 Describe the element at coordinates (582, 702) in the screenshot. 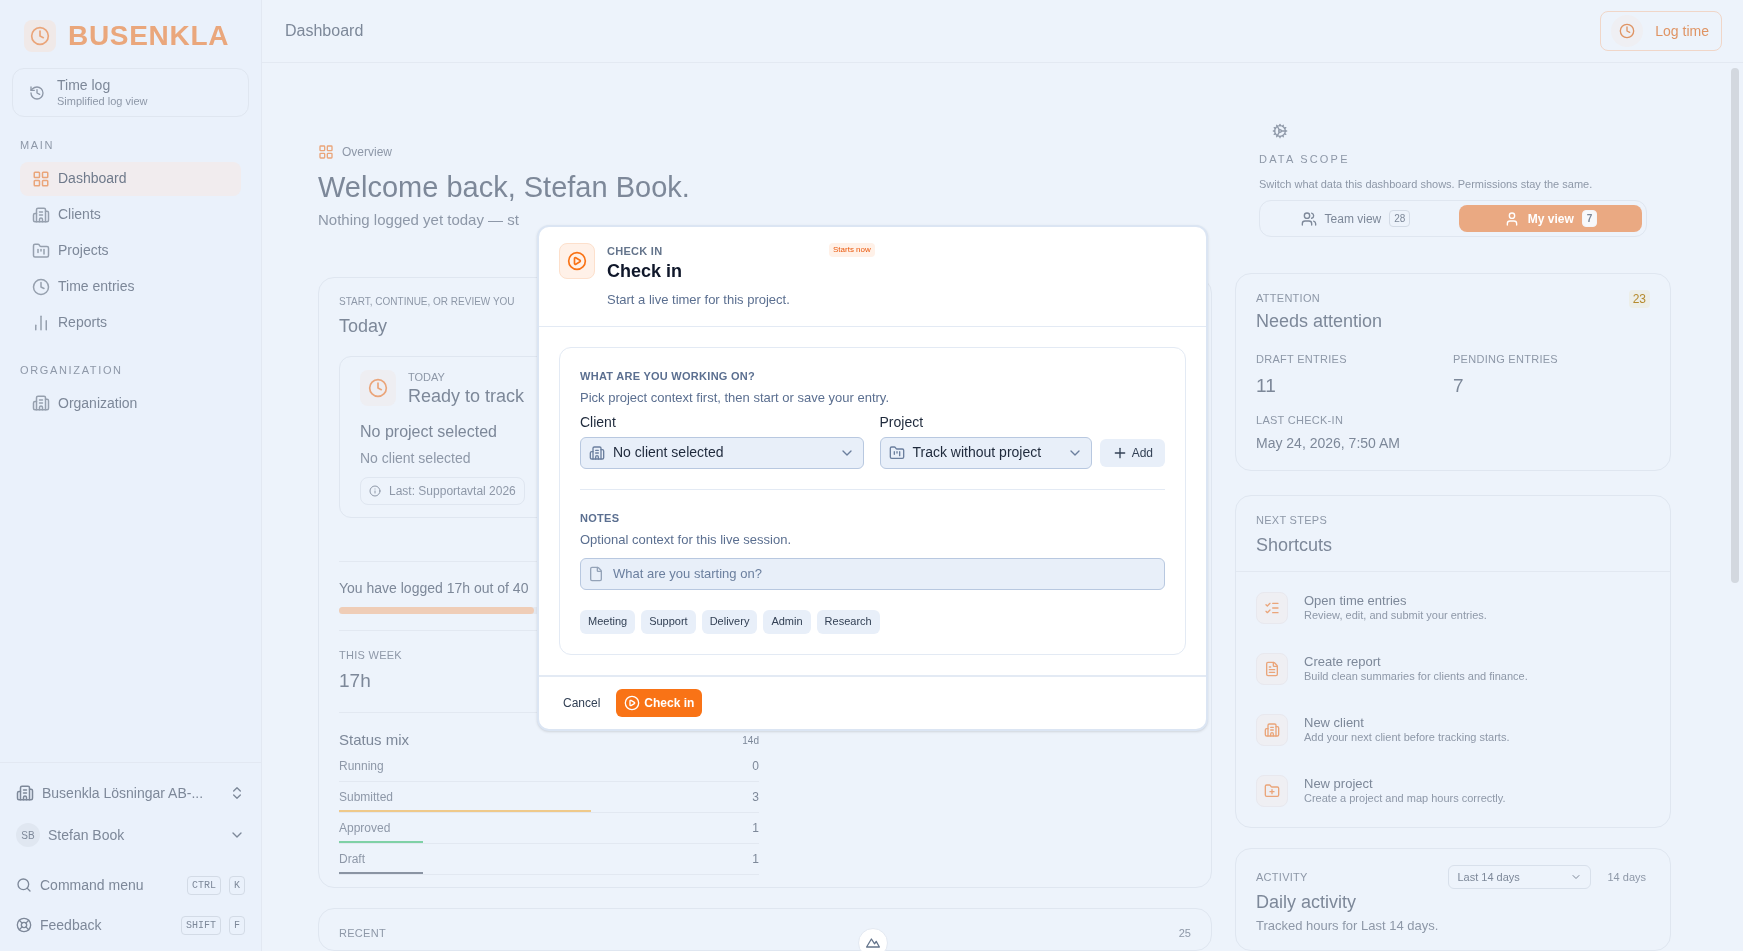

I see `cancel-button: Cancel` at that location.